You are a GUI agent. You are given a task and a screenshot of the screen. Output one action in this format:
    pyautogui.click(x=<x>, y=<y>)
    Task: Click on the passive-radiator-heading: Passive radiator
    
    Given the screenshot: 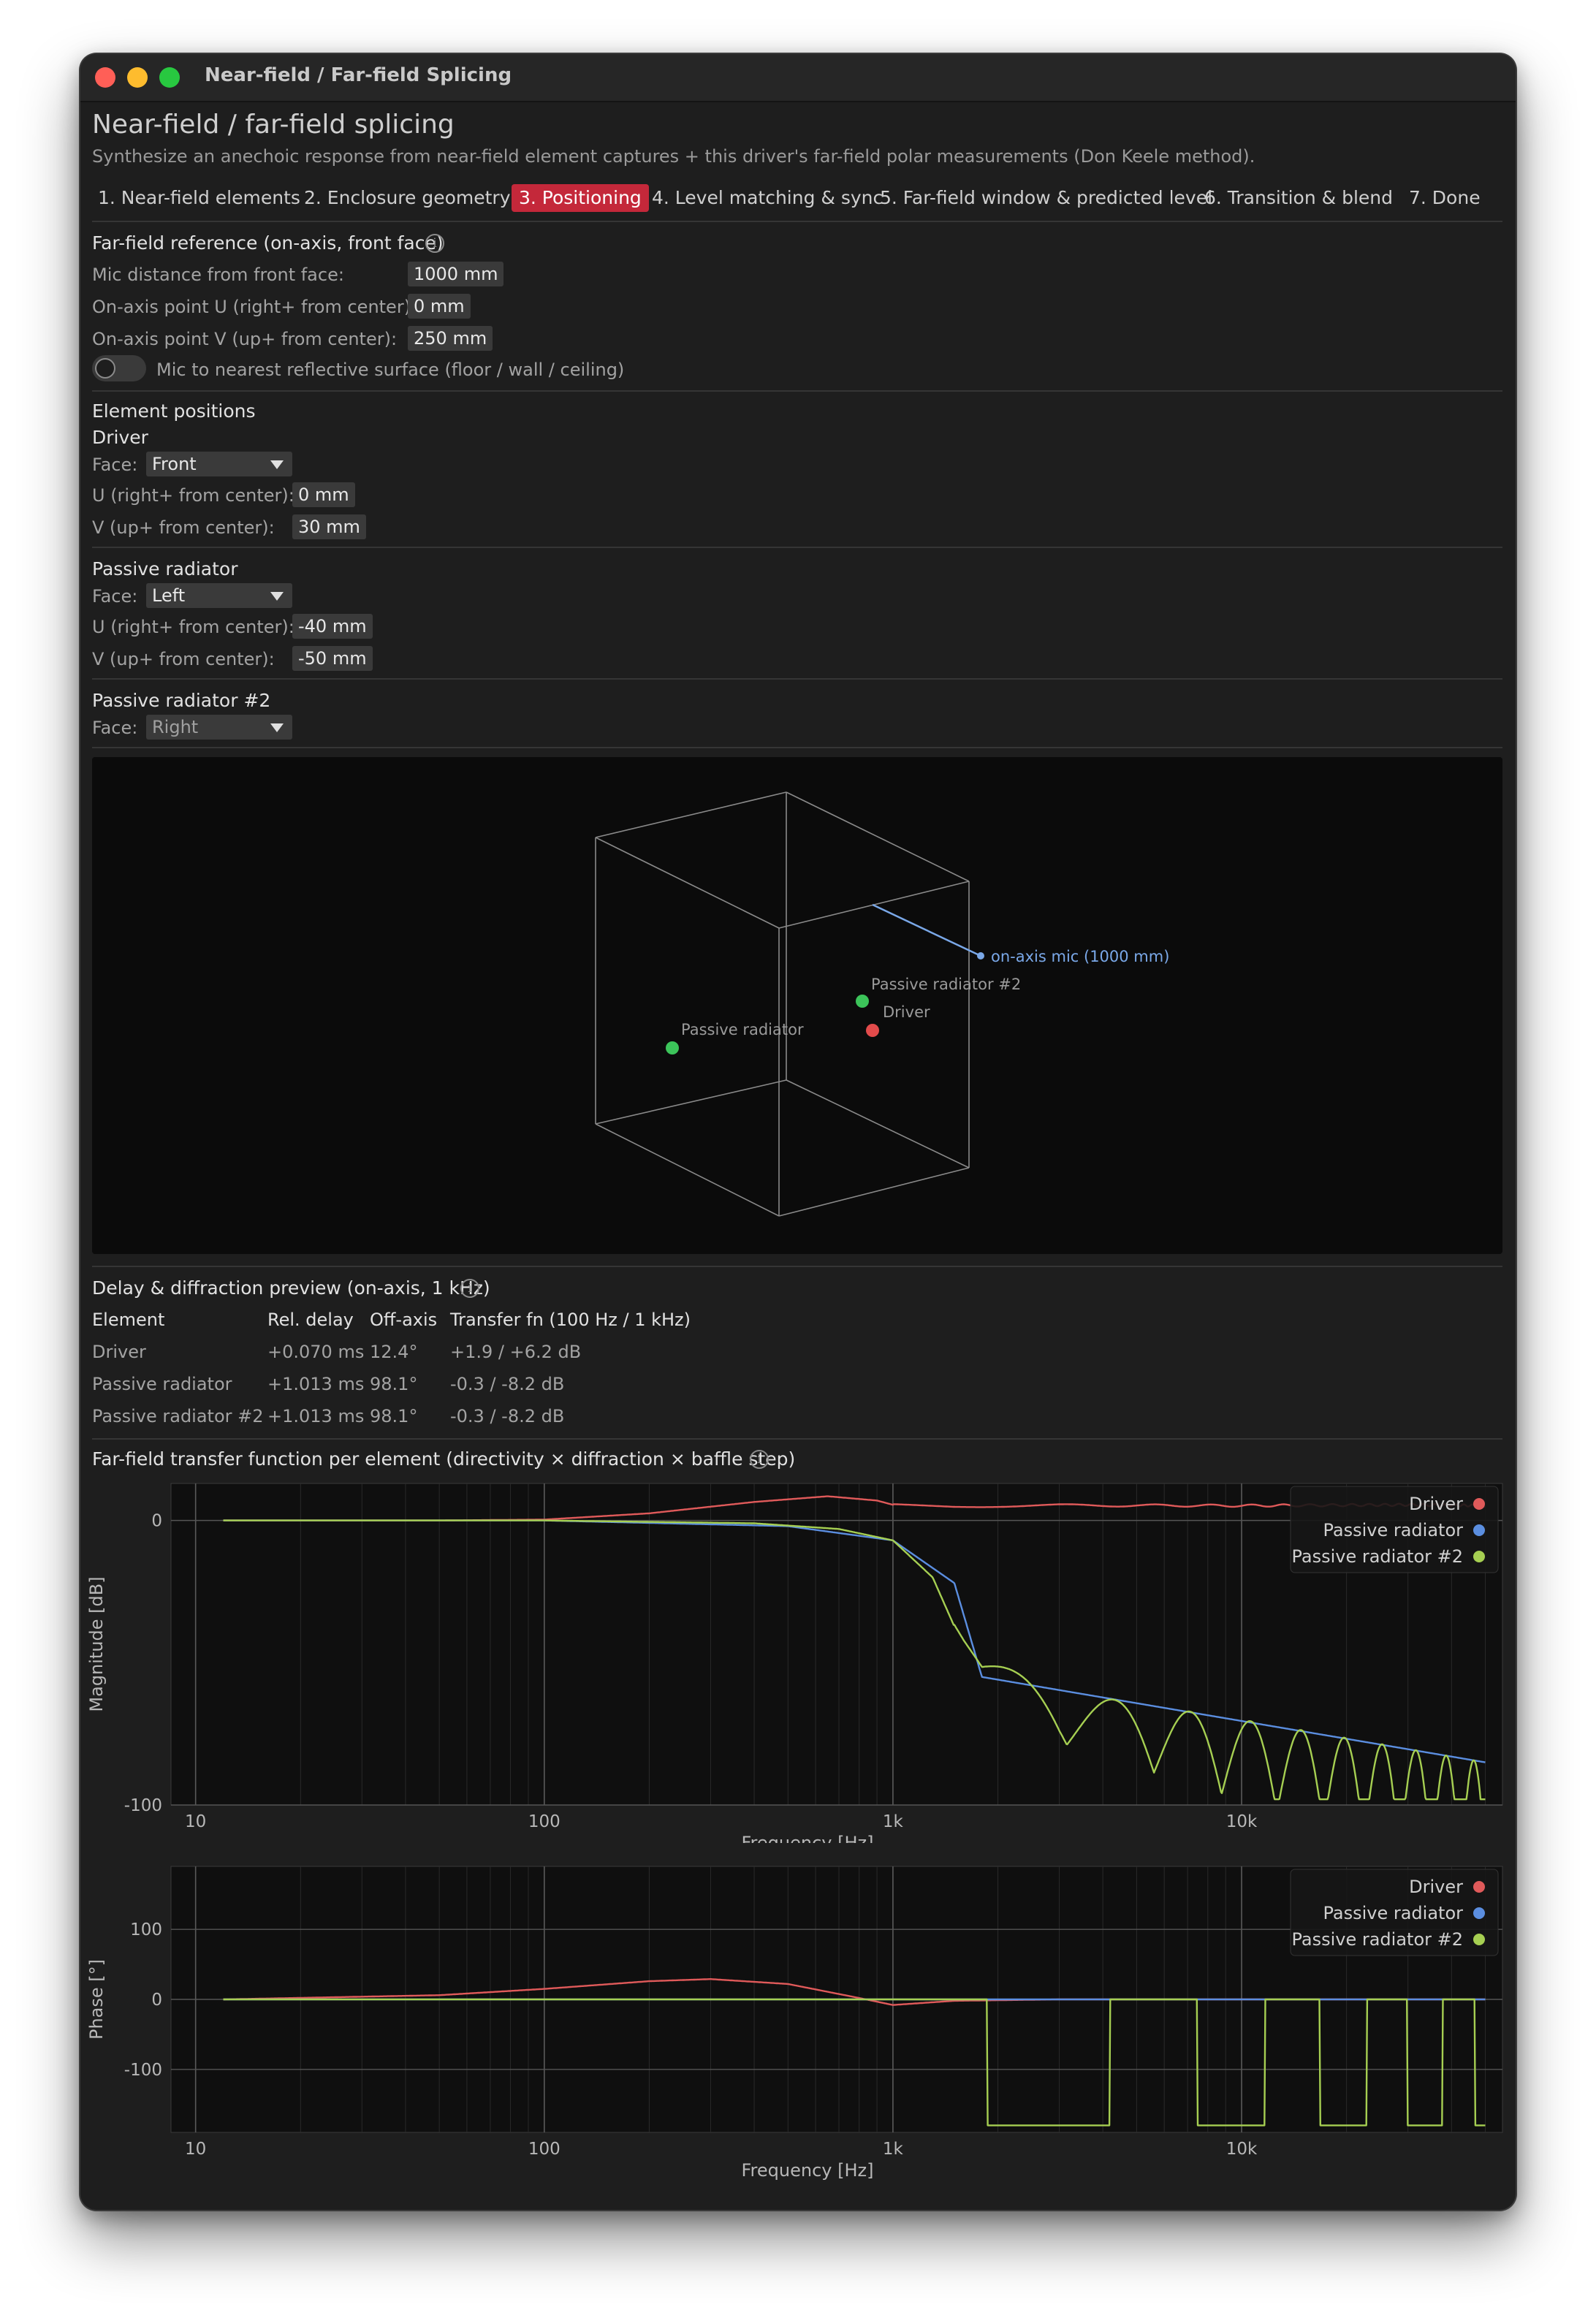 What is the action you would take?
    pyautogui.click(x=165, y=569)
    